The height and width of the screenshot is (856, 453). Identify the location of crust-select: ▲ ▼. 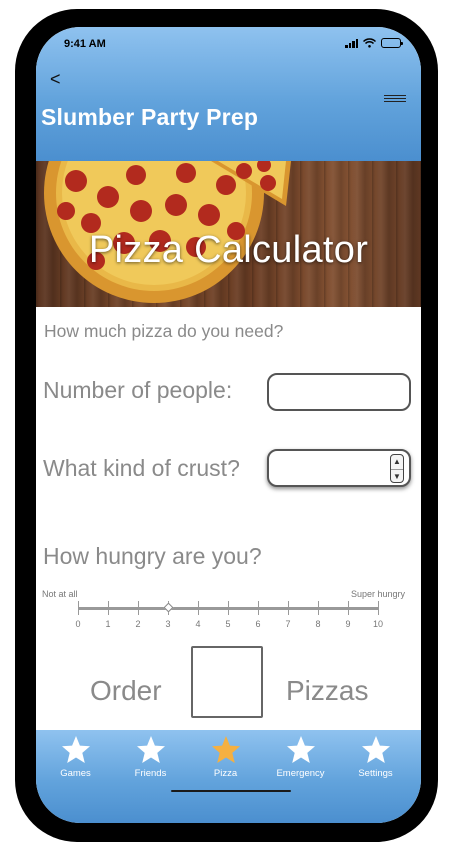
(339, 468).